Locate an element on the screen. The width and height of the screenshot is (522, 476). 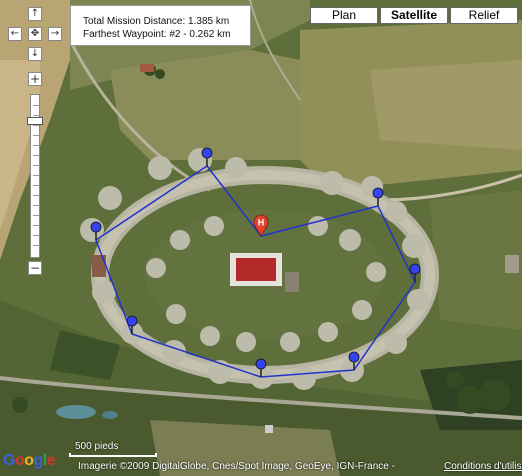
pan-center-button: ✥ is located at coordinates (35, 34).